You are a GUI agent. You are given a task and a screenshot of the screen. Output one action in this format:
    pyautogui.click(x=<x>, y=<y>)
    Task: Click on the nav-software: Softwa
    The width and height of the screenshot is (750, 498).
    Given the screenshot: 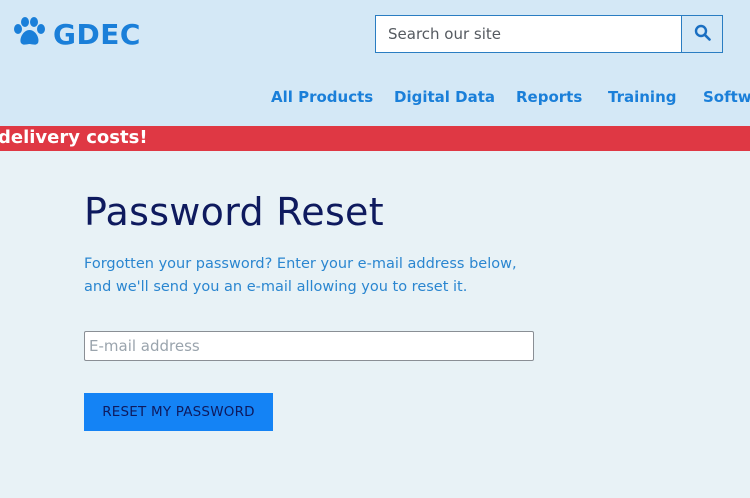 What is the action you would take?
    pyautogui.click(x=726, y=97)
    